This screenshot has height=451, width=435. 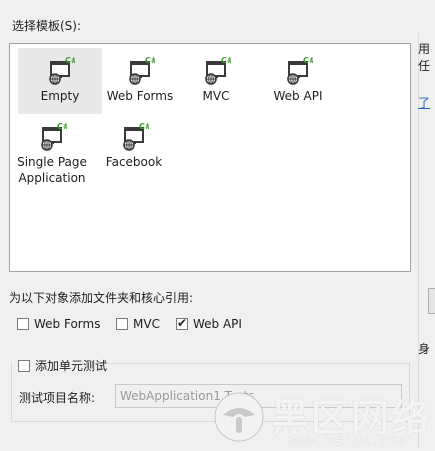 What do you see at coordinates (239, 417) in the screenshot?
I see `watermark-logo-icon` at bounding box center [239, 417].